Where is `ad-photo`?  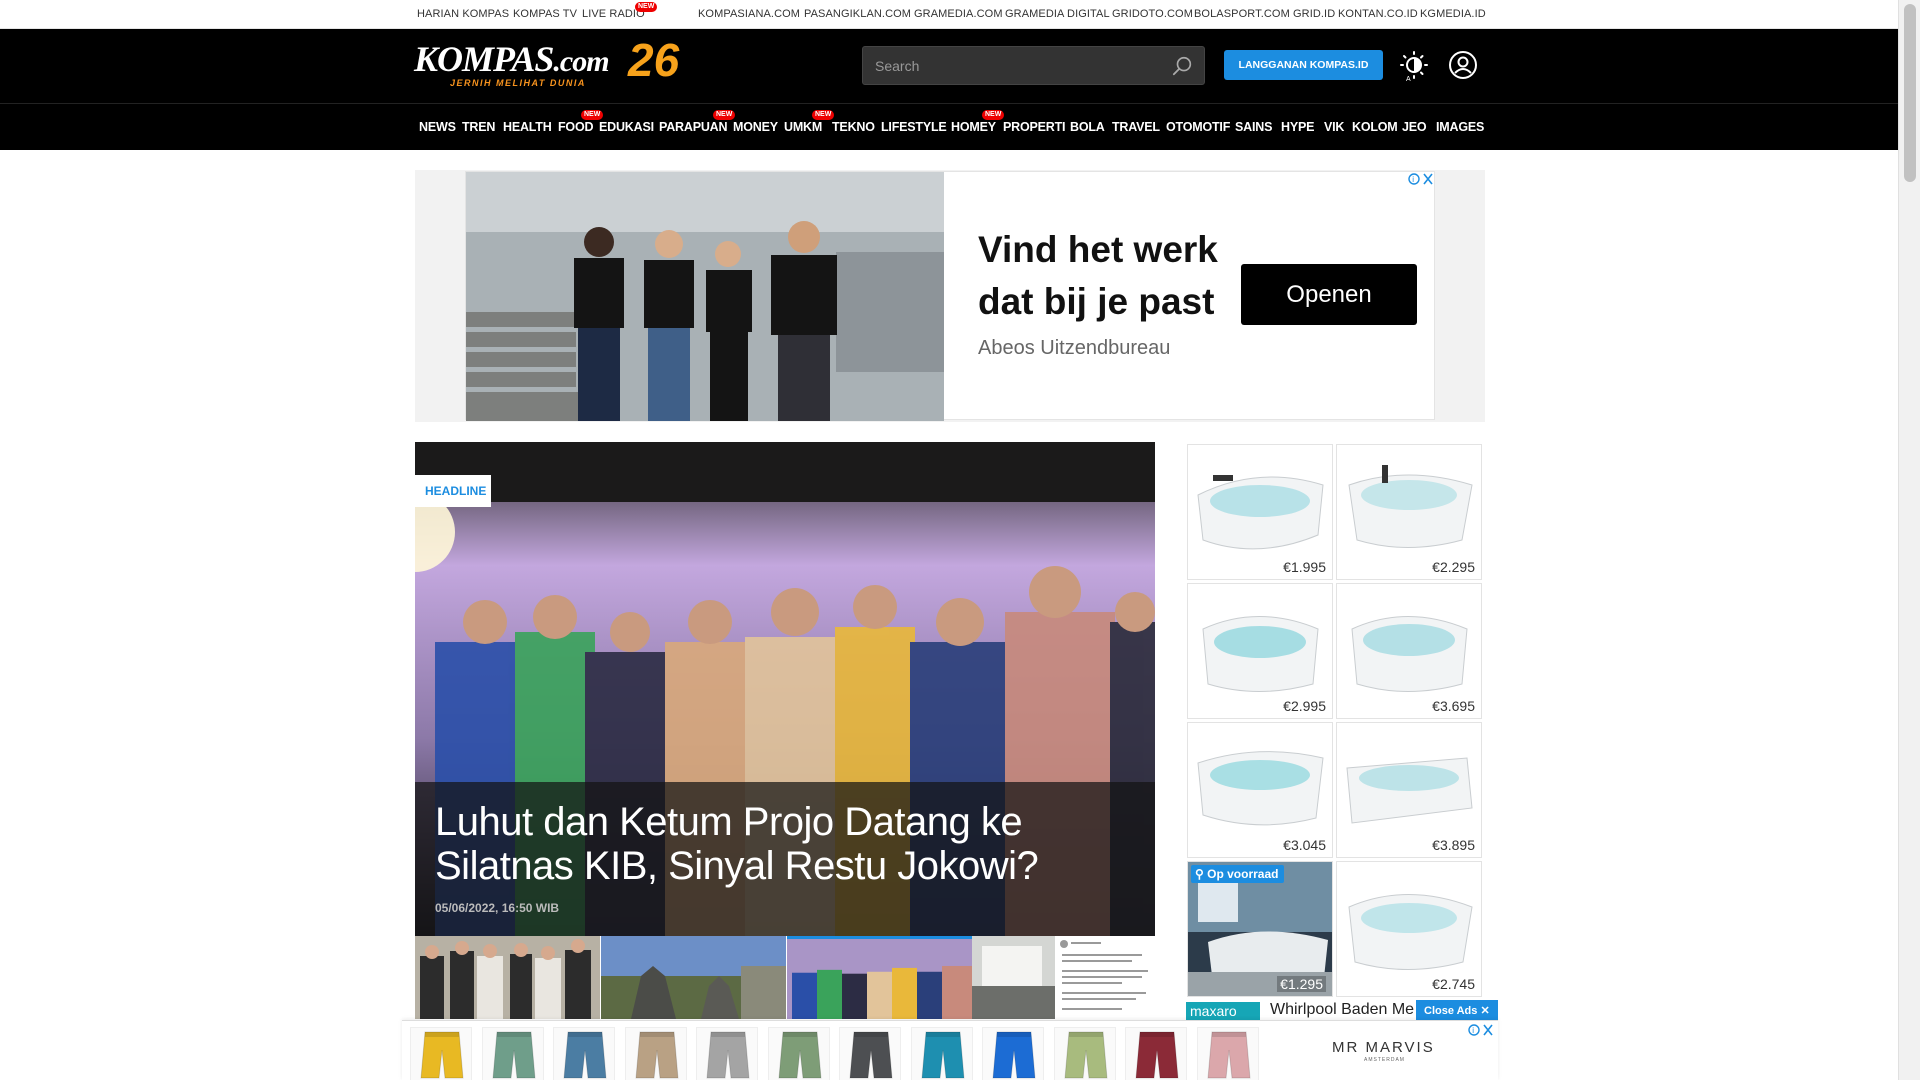
ad-photo is located at coordinates (705, 296).